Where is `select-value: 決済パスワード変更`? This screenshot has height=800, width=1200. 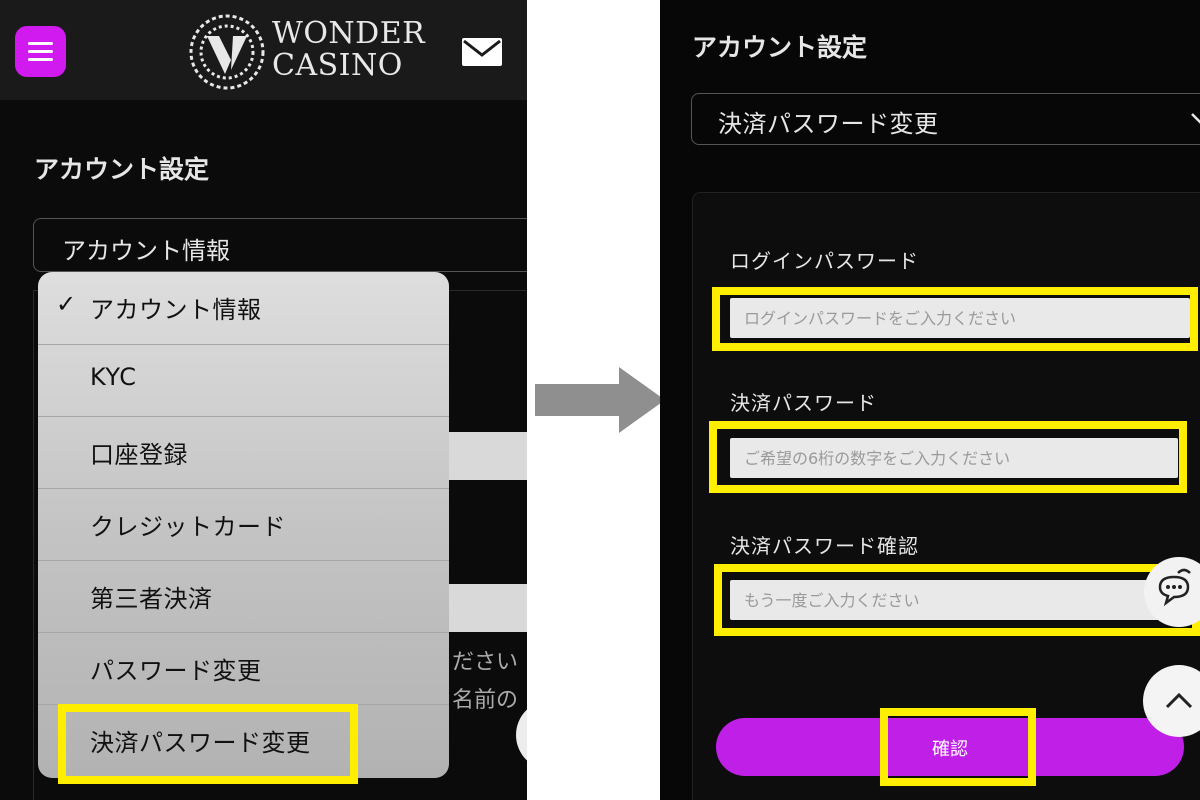 select-value: 決済パスワード変更 is located at coordinates (828, 124).